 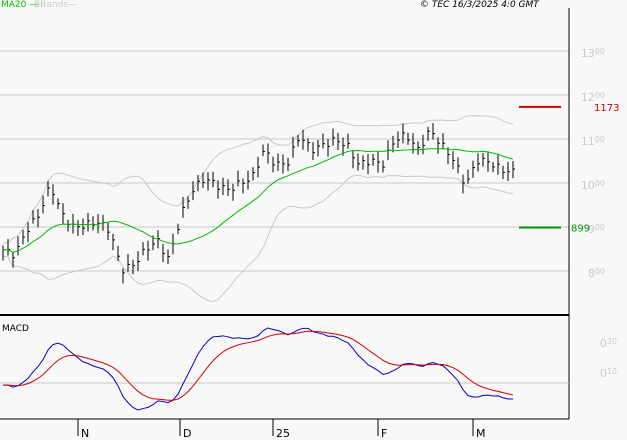 What do you see at coordinates (580, 228) in the screenshot?
I see `support-label: 899` at bounding box center [580, 228].